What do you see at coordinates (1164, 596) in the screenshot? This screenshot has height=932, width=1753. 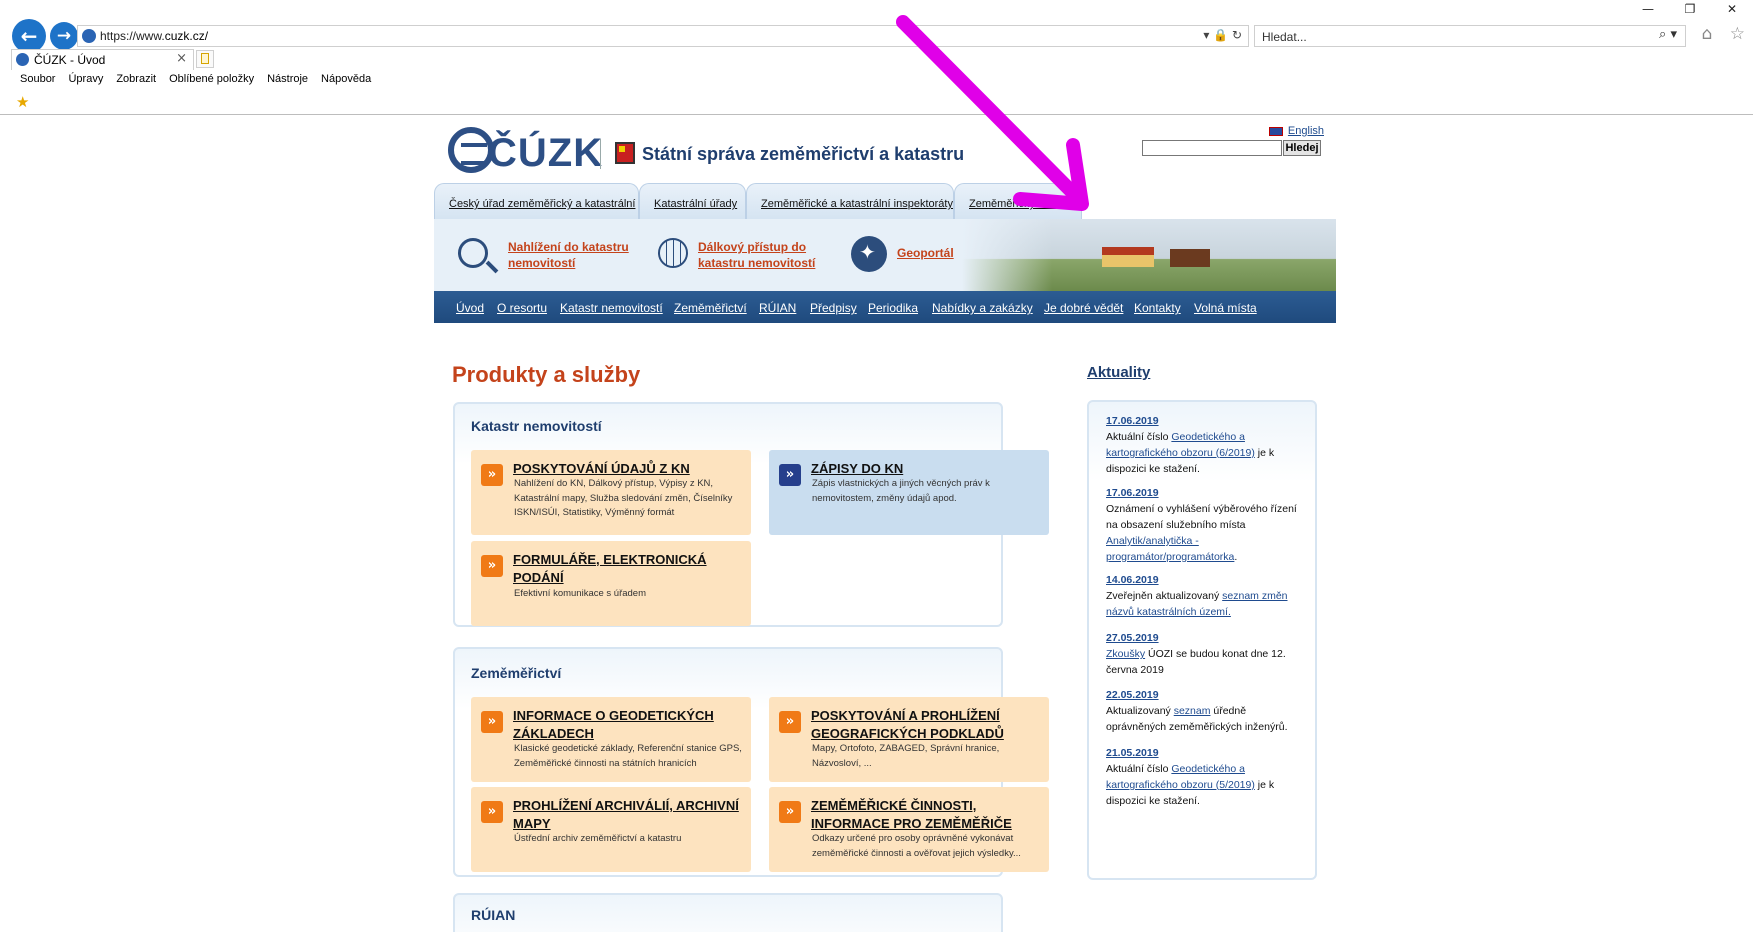 I see `news-text: Zveřejněn aktualizovaný` at bounding box center [1164, 596].